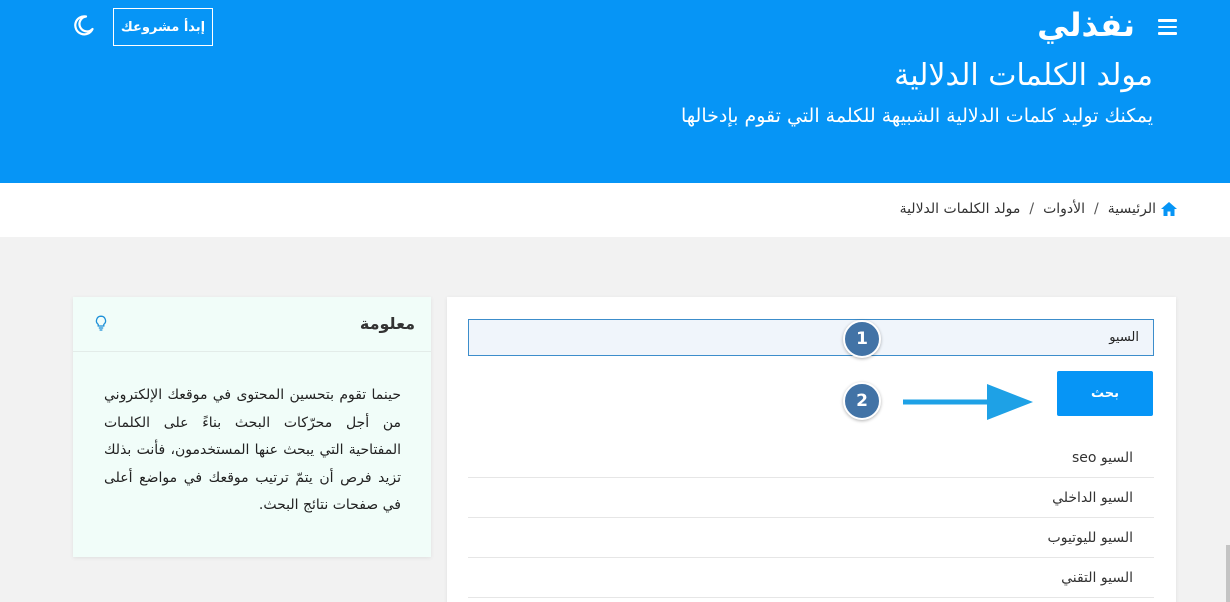 The width and height of the screenshot is (1230, 602). Describe the element at coordinates (1064, 209) in the screenshot. I see `breadcrumb-tools: الأدوات` at that location.